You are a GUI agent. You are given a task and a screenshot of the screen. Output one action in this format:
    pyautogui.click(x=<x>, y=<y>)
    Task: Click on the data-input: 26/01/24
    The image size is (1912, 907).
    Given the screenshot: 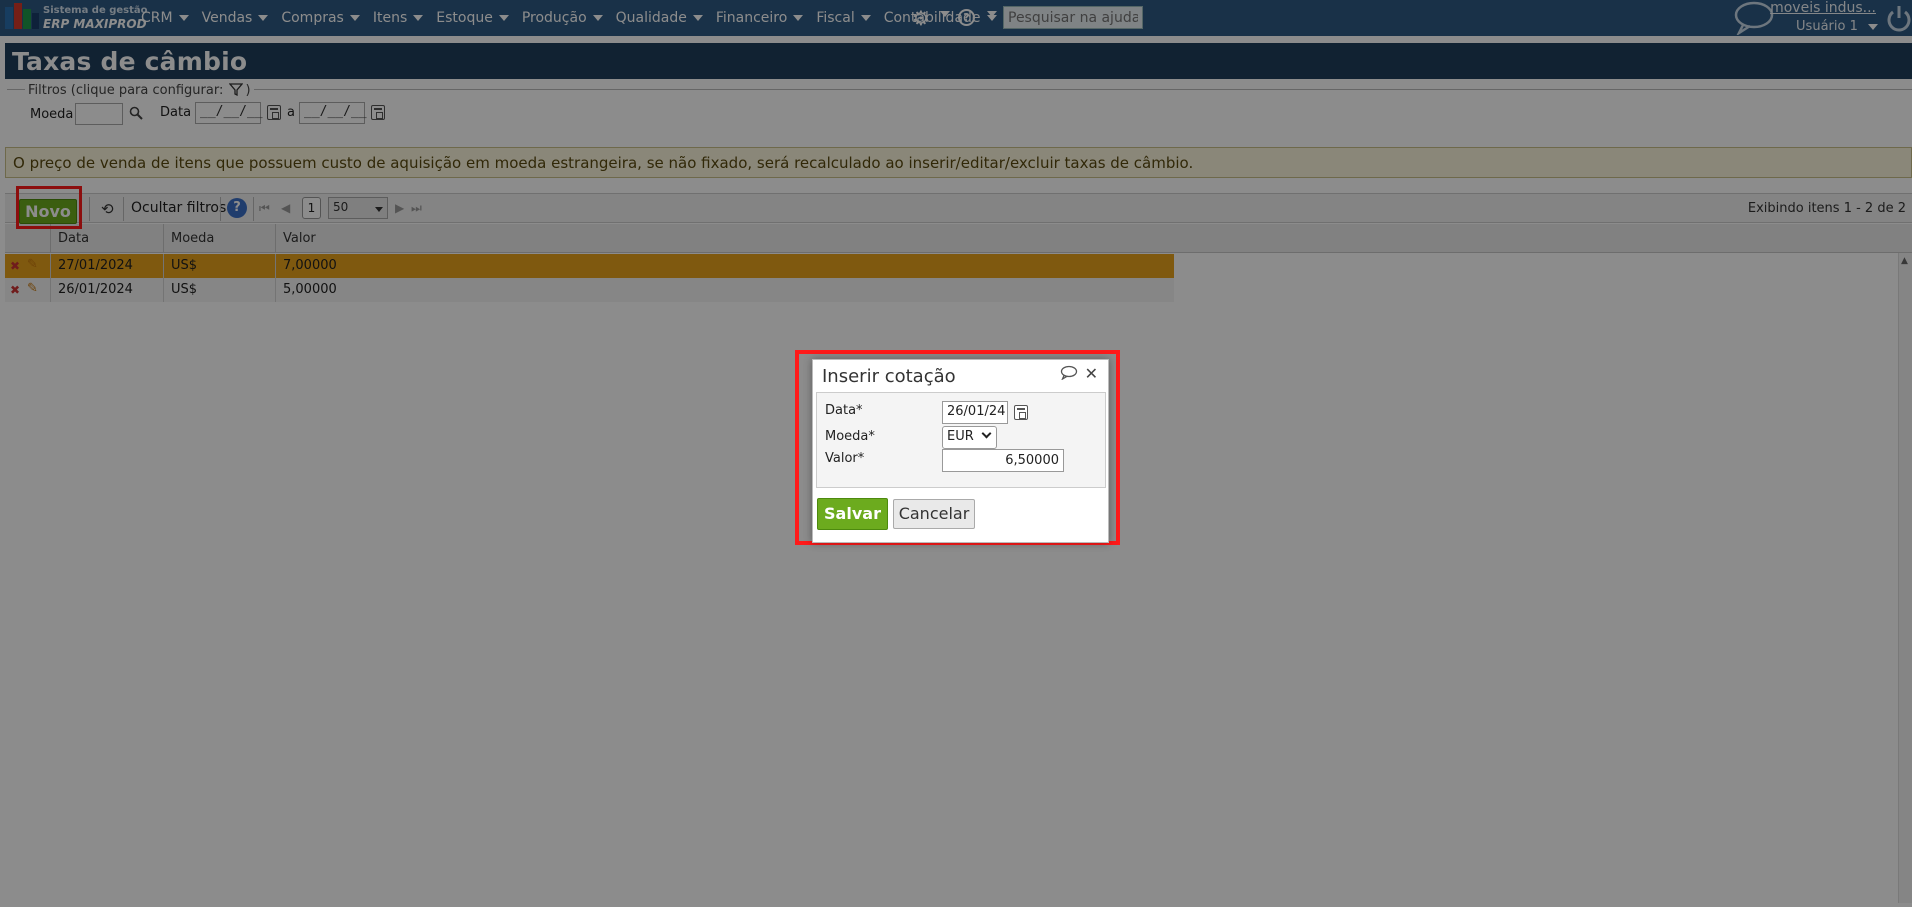 What is the action you would take?
    pyautogui.click(x=975, y=412)
    